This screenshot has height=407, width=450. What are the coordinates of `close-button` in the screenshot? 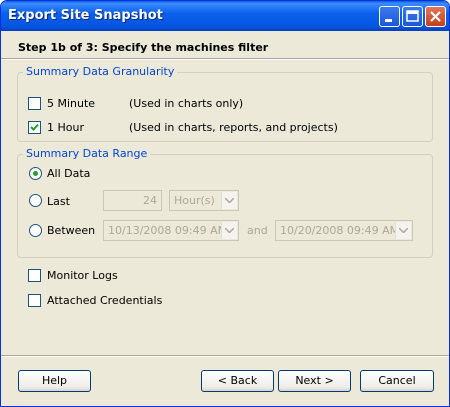 It's located at (435, 16).